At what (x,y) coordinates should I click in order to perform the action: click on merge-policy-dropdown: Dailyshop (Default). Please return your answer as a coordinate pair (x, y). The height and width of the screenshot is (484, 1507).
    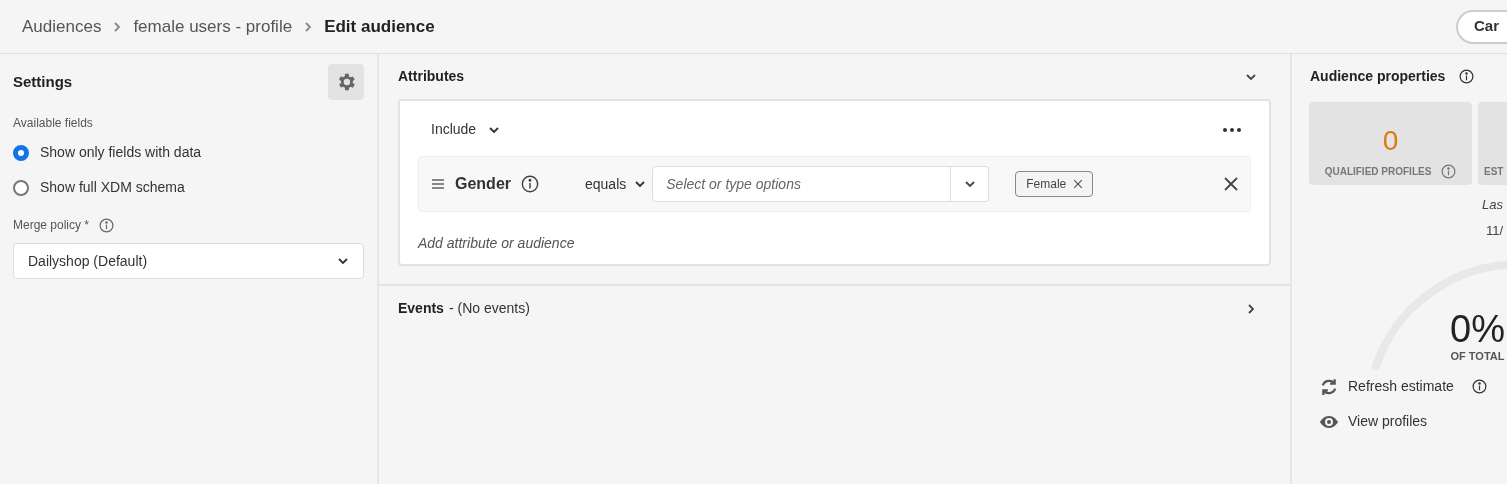
    Looking at the image, I should click on (188, 261).